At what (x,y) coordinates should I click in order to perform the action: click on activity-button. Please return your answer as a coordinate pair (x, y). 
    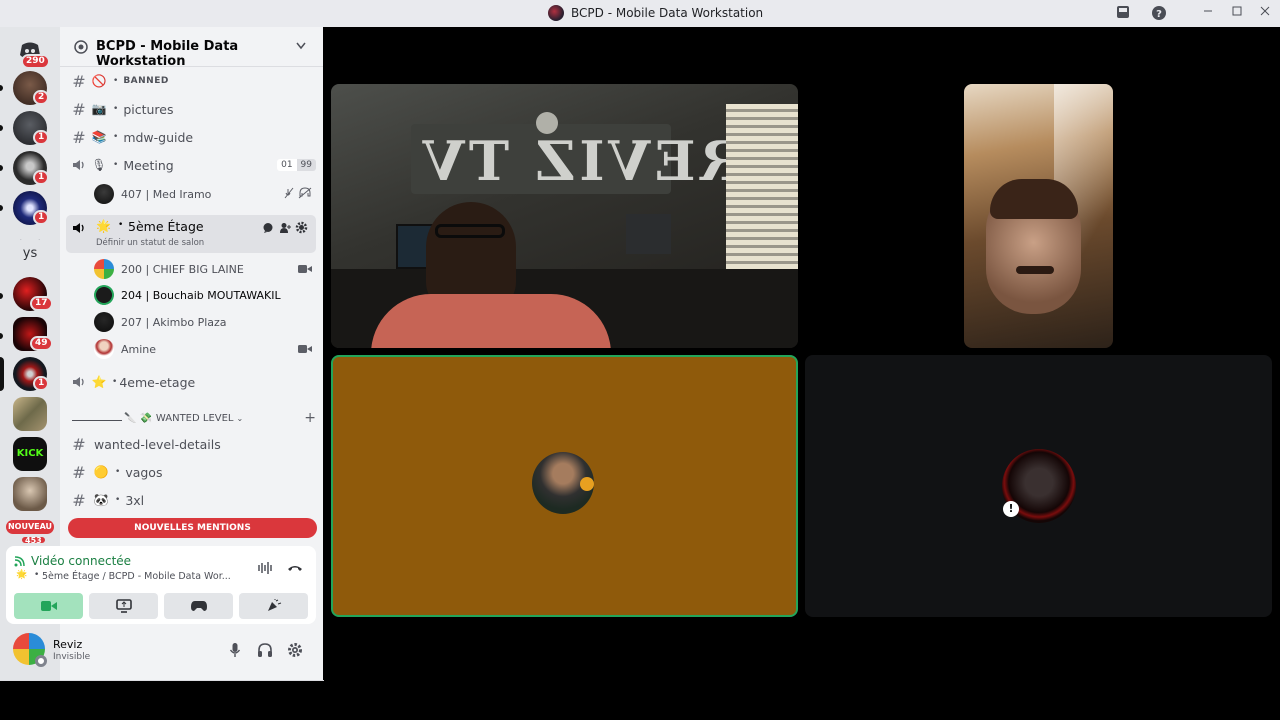
    Looking at the image, I should click on (198, 606).